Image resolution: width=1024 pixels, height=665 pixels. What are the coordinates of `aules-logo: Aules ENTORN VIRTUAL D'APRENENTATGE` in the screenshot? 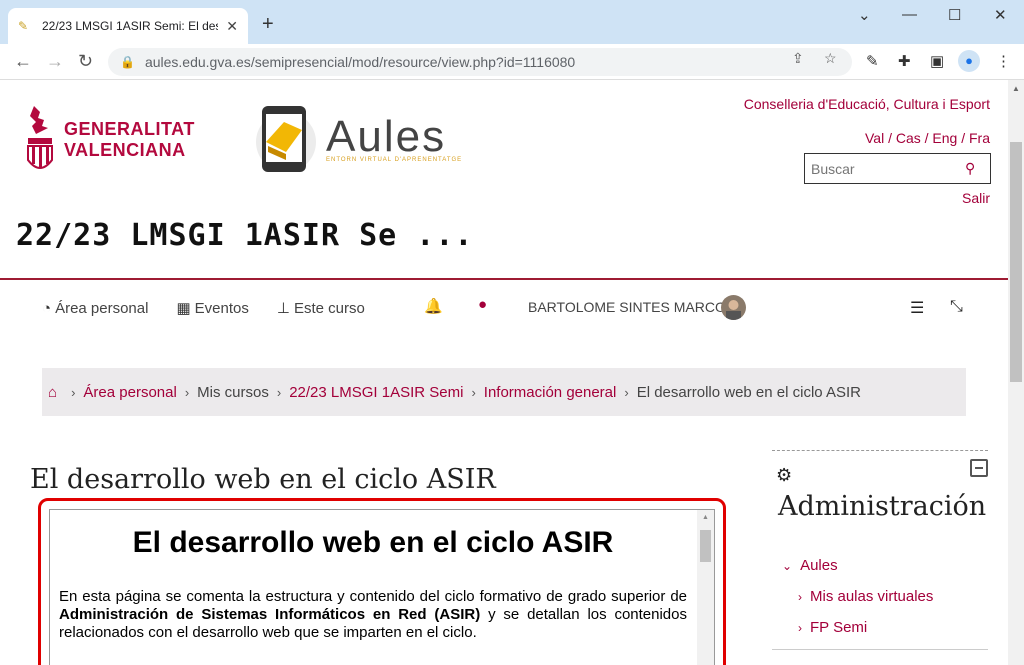 It's located at (356, 139).